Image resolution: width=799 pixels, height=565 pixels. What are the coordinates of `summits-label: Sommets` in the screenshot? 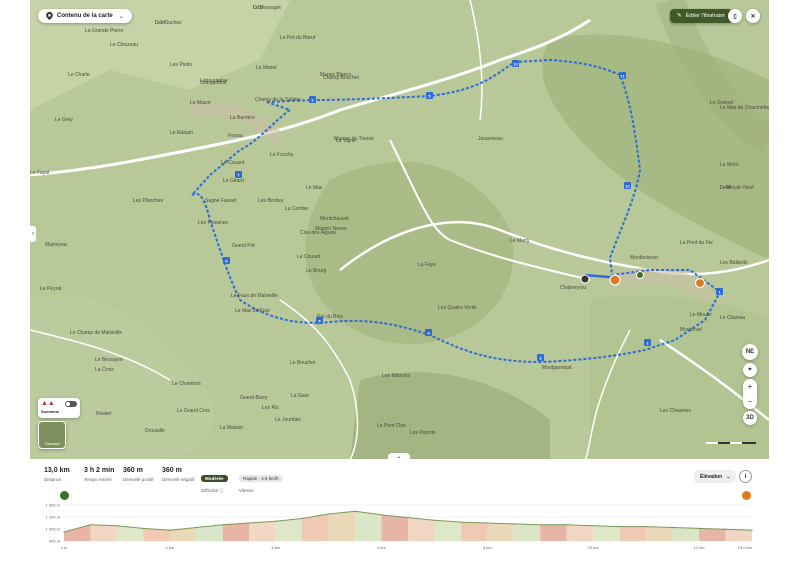 It's located at (50, 411).